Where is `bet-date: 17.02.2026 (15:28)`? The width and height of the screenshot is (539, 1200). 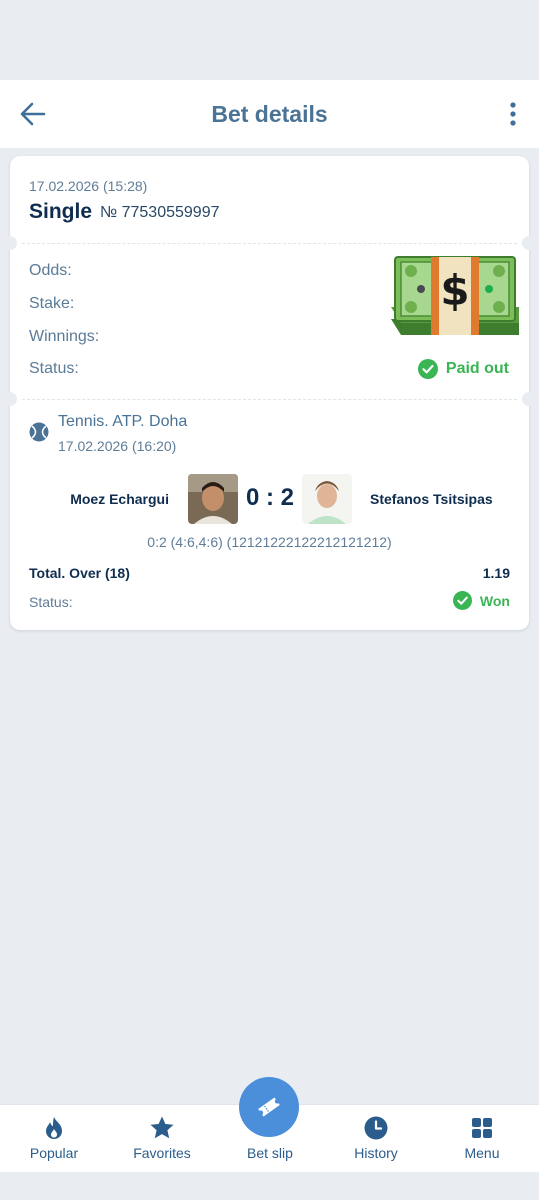
bet-date: 17.02.2026 (15:28) is located at coordinates (88, 186).